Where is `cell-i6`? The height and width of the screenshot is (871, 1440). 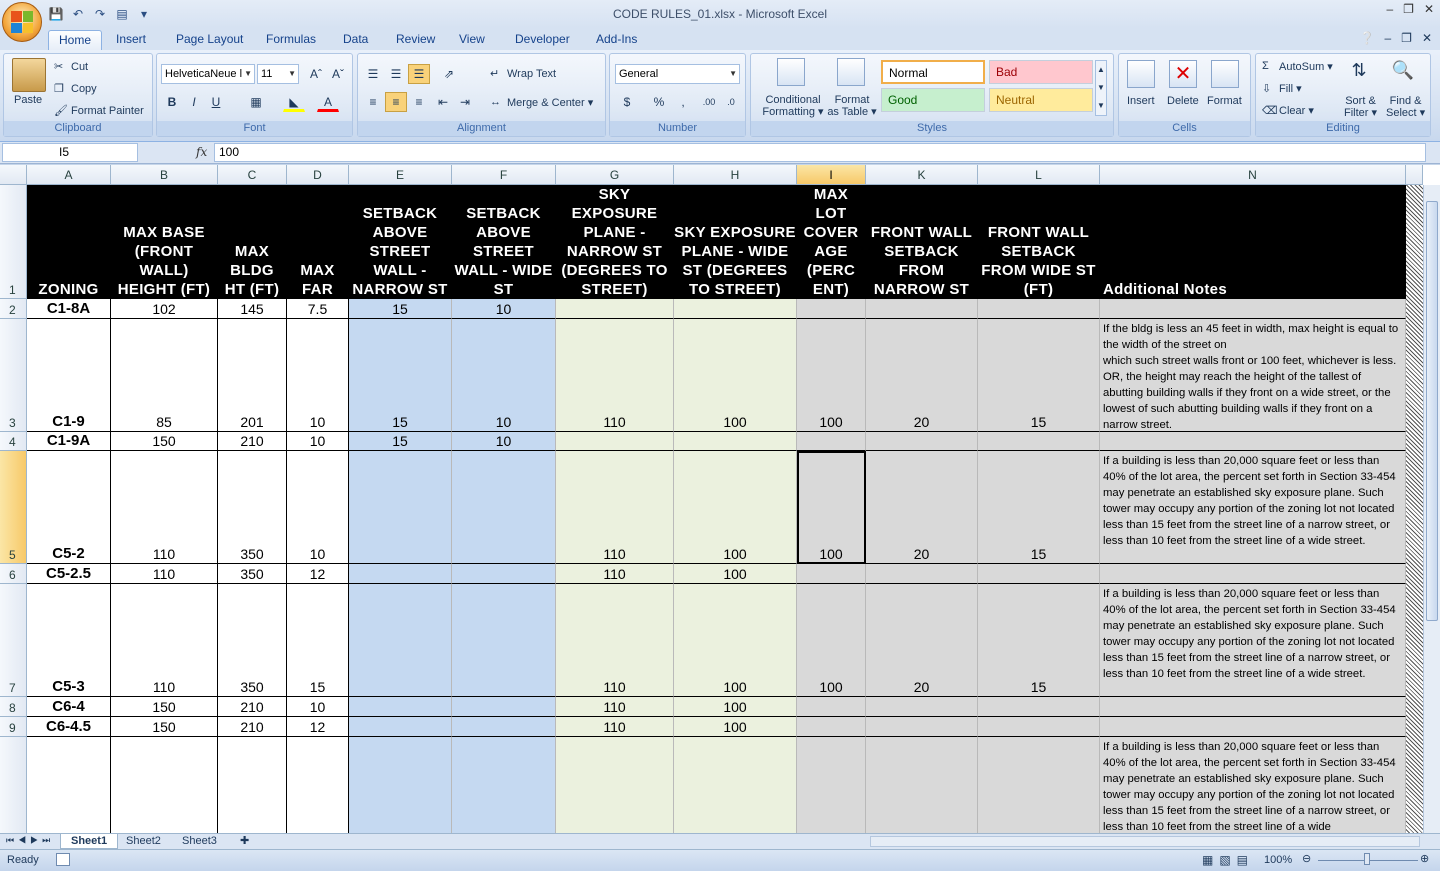 cell-i6 is located at coordinates (831, 574).